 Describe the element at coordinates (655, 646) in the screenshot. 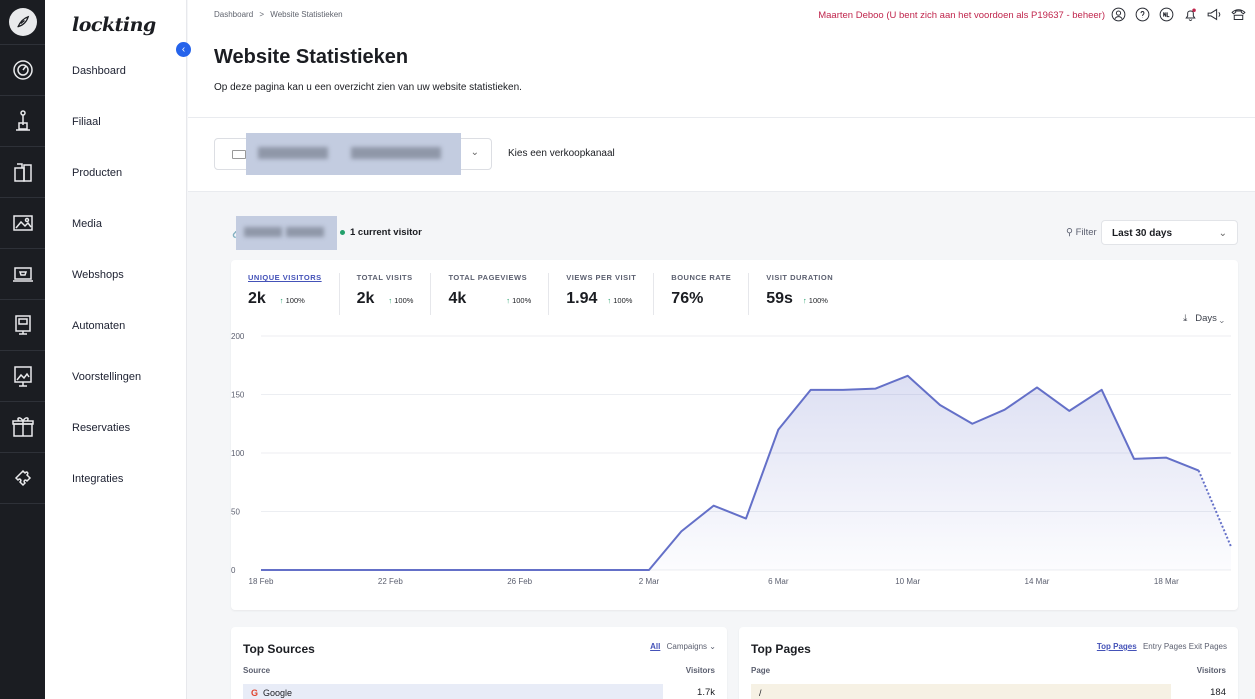

I see `tab-all: All` at that location.